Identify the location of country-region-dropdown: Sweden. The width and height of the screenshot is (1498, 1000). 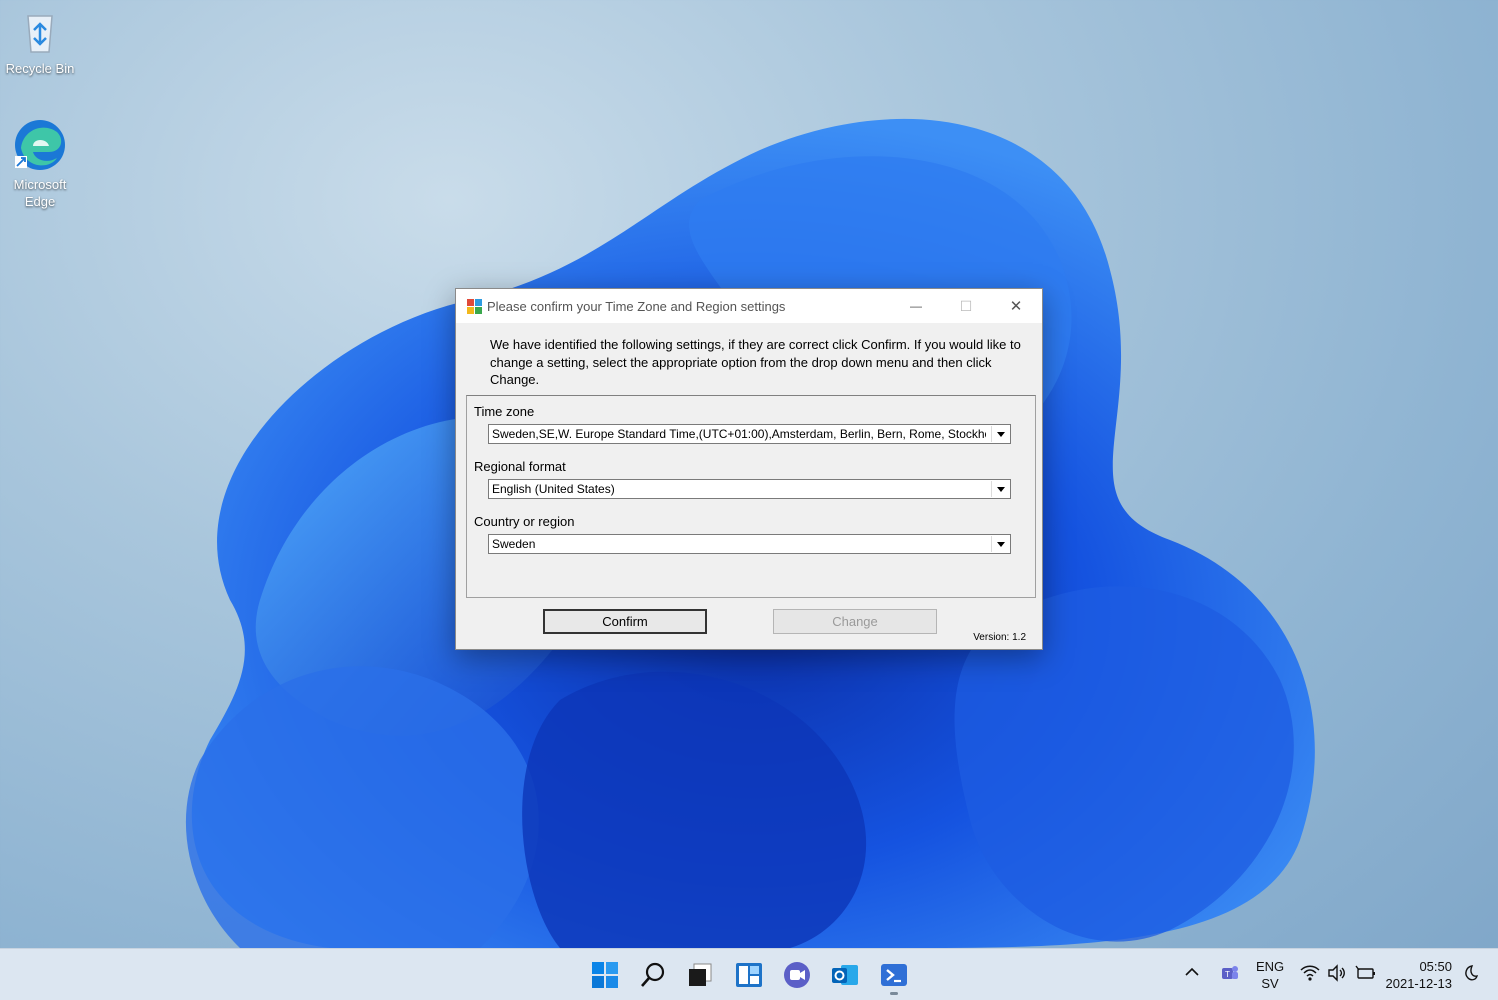
(749, 544).